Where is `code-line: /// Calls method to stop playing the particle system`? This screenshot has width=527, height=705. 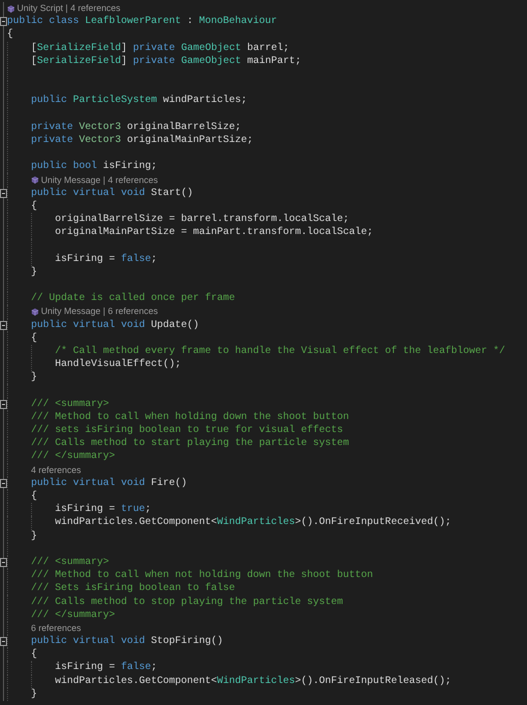 code-line: /// Calls method to stop playing the particle system is located at coordinates (187, 602).